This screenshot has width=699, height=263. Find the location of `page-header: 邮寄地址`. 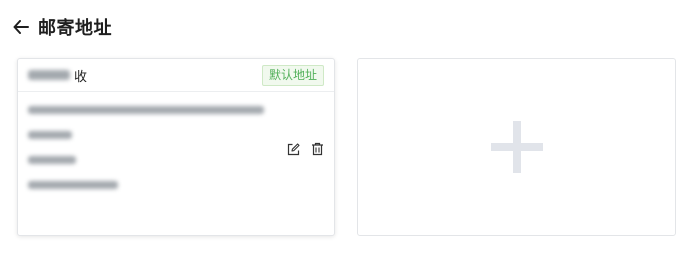

page-header: 邮寄地址 is located at coordinates (62, 27).